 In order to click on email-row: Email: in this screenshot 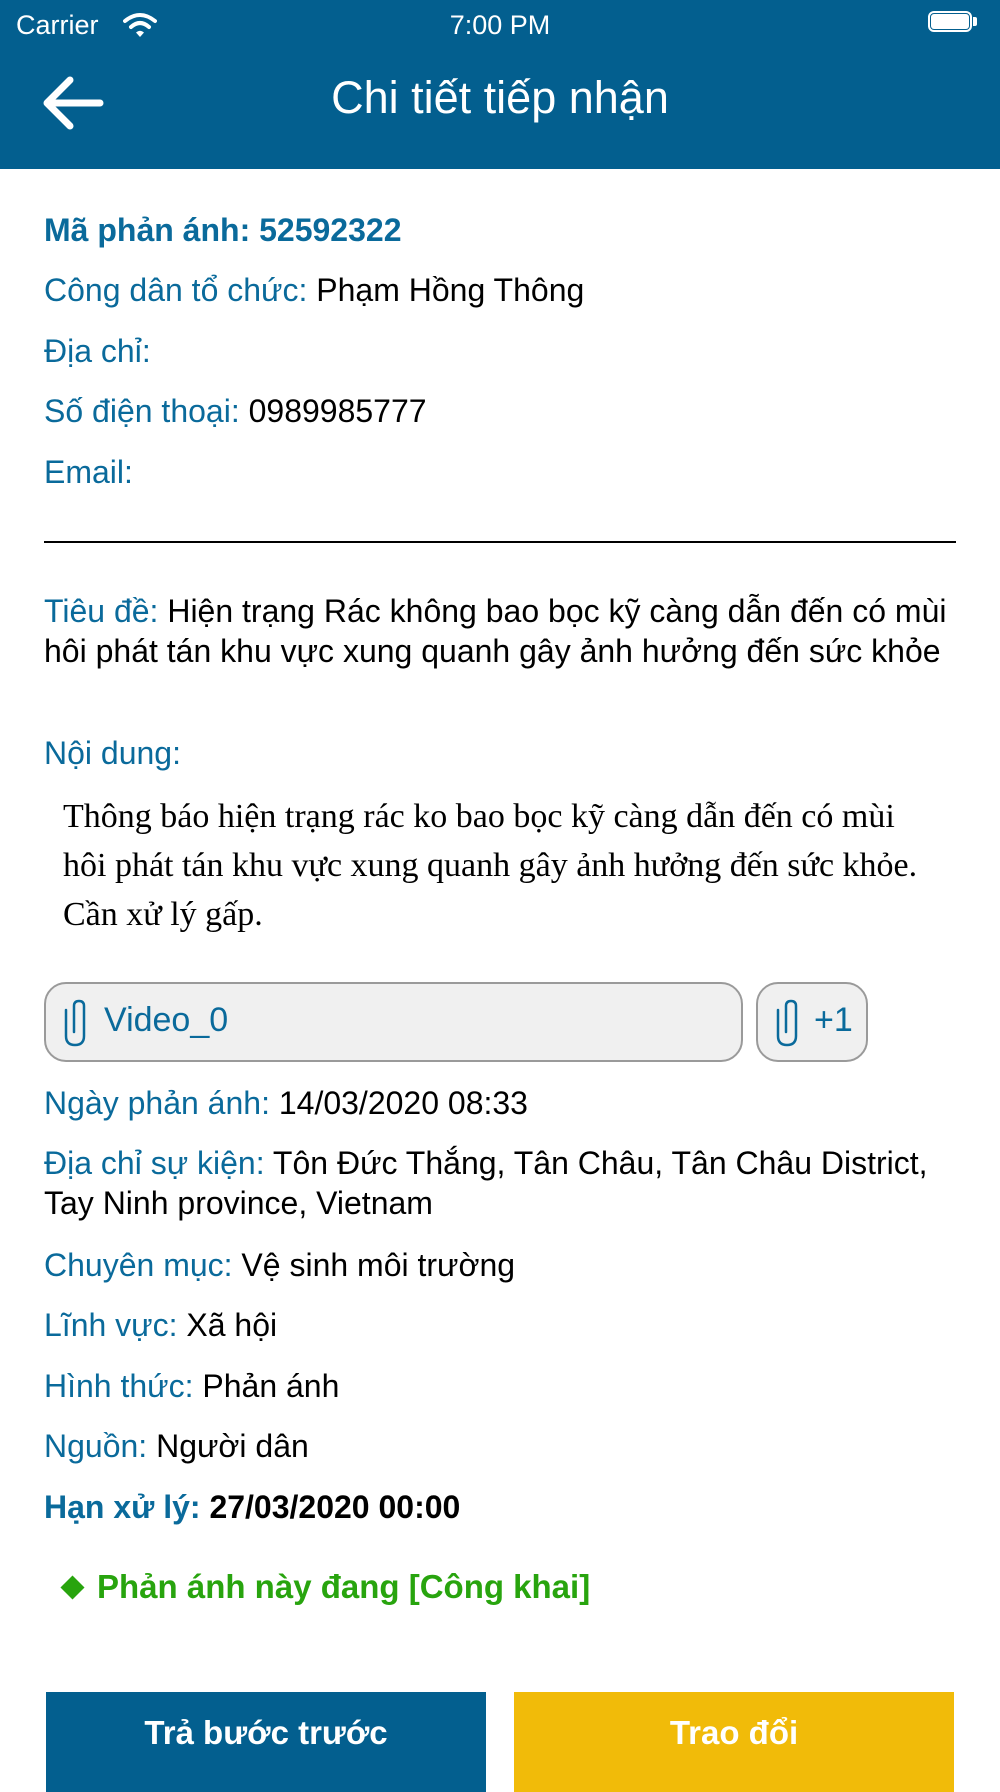, I will do `click(500, 472)`.